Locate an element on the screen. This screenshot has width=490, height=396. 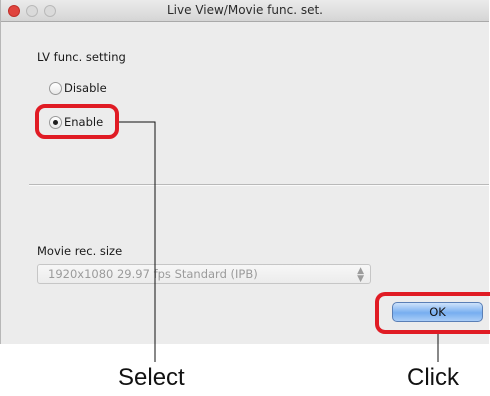
click-callout: Click is located at coordinates (433, 377).